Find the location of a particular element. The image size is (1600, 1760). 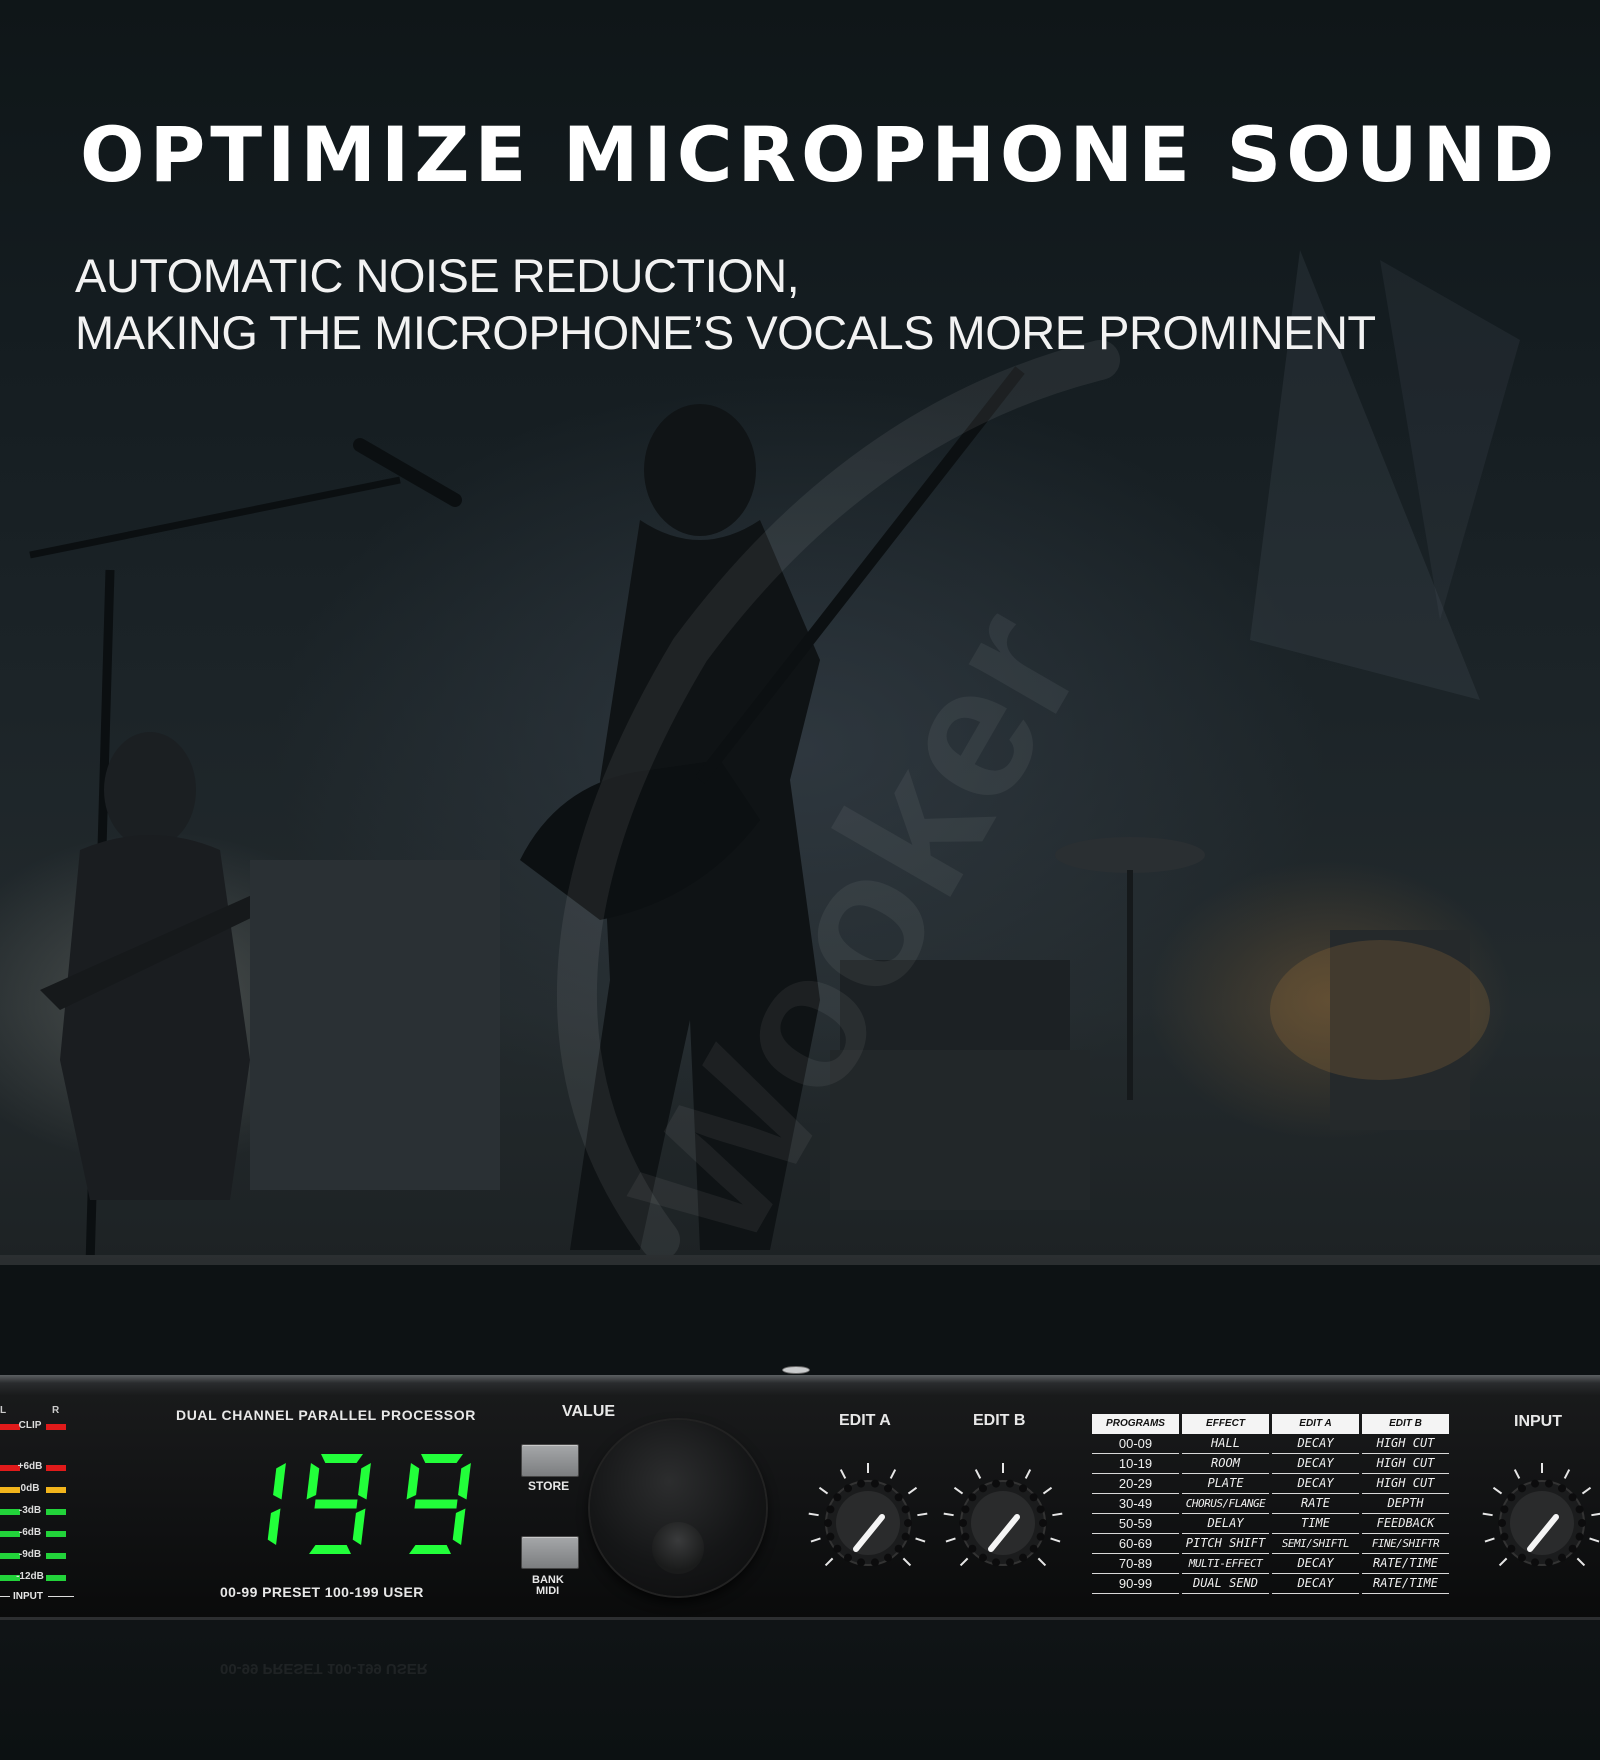

edit-a-param: SEMI/SHIFTL is located at coordinates (1315, 1544).